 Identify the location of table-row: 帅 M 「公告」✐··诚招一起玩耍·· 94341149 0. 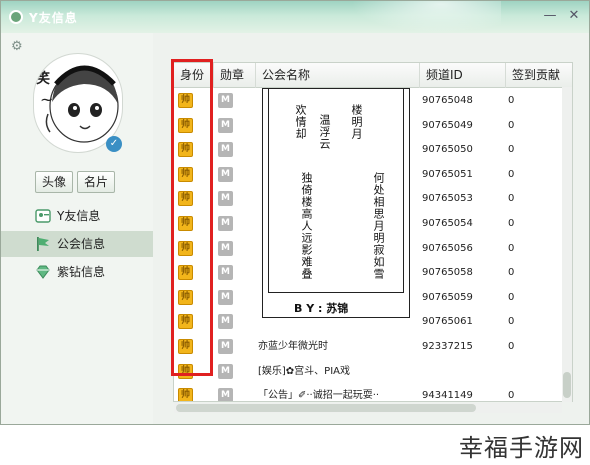
(373, 392).